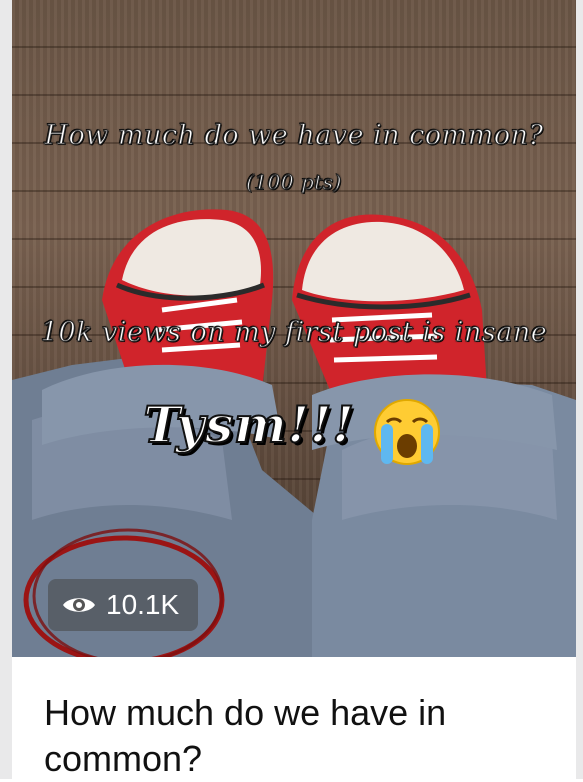  What do you see at coordinates (294, 333) in the screenshot?
I see `overlay-text-views-note: 10k views on my first post is insane` at bounding box center [294, 333].